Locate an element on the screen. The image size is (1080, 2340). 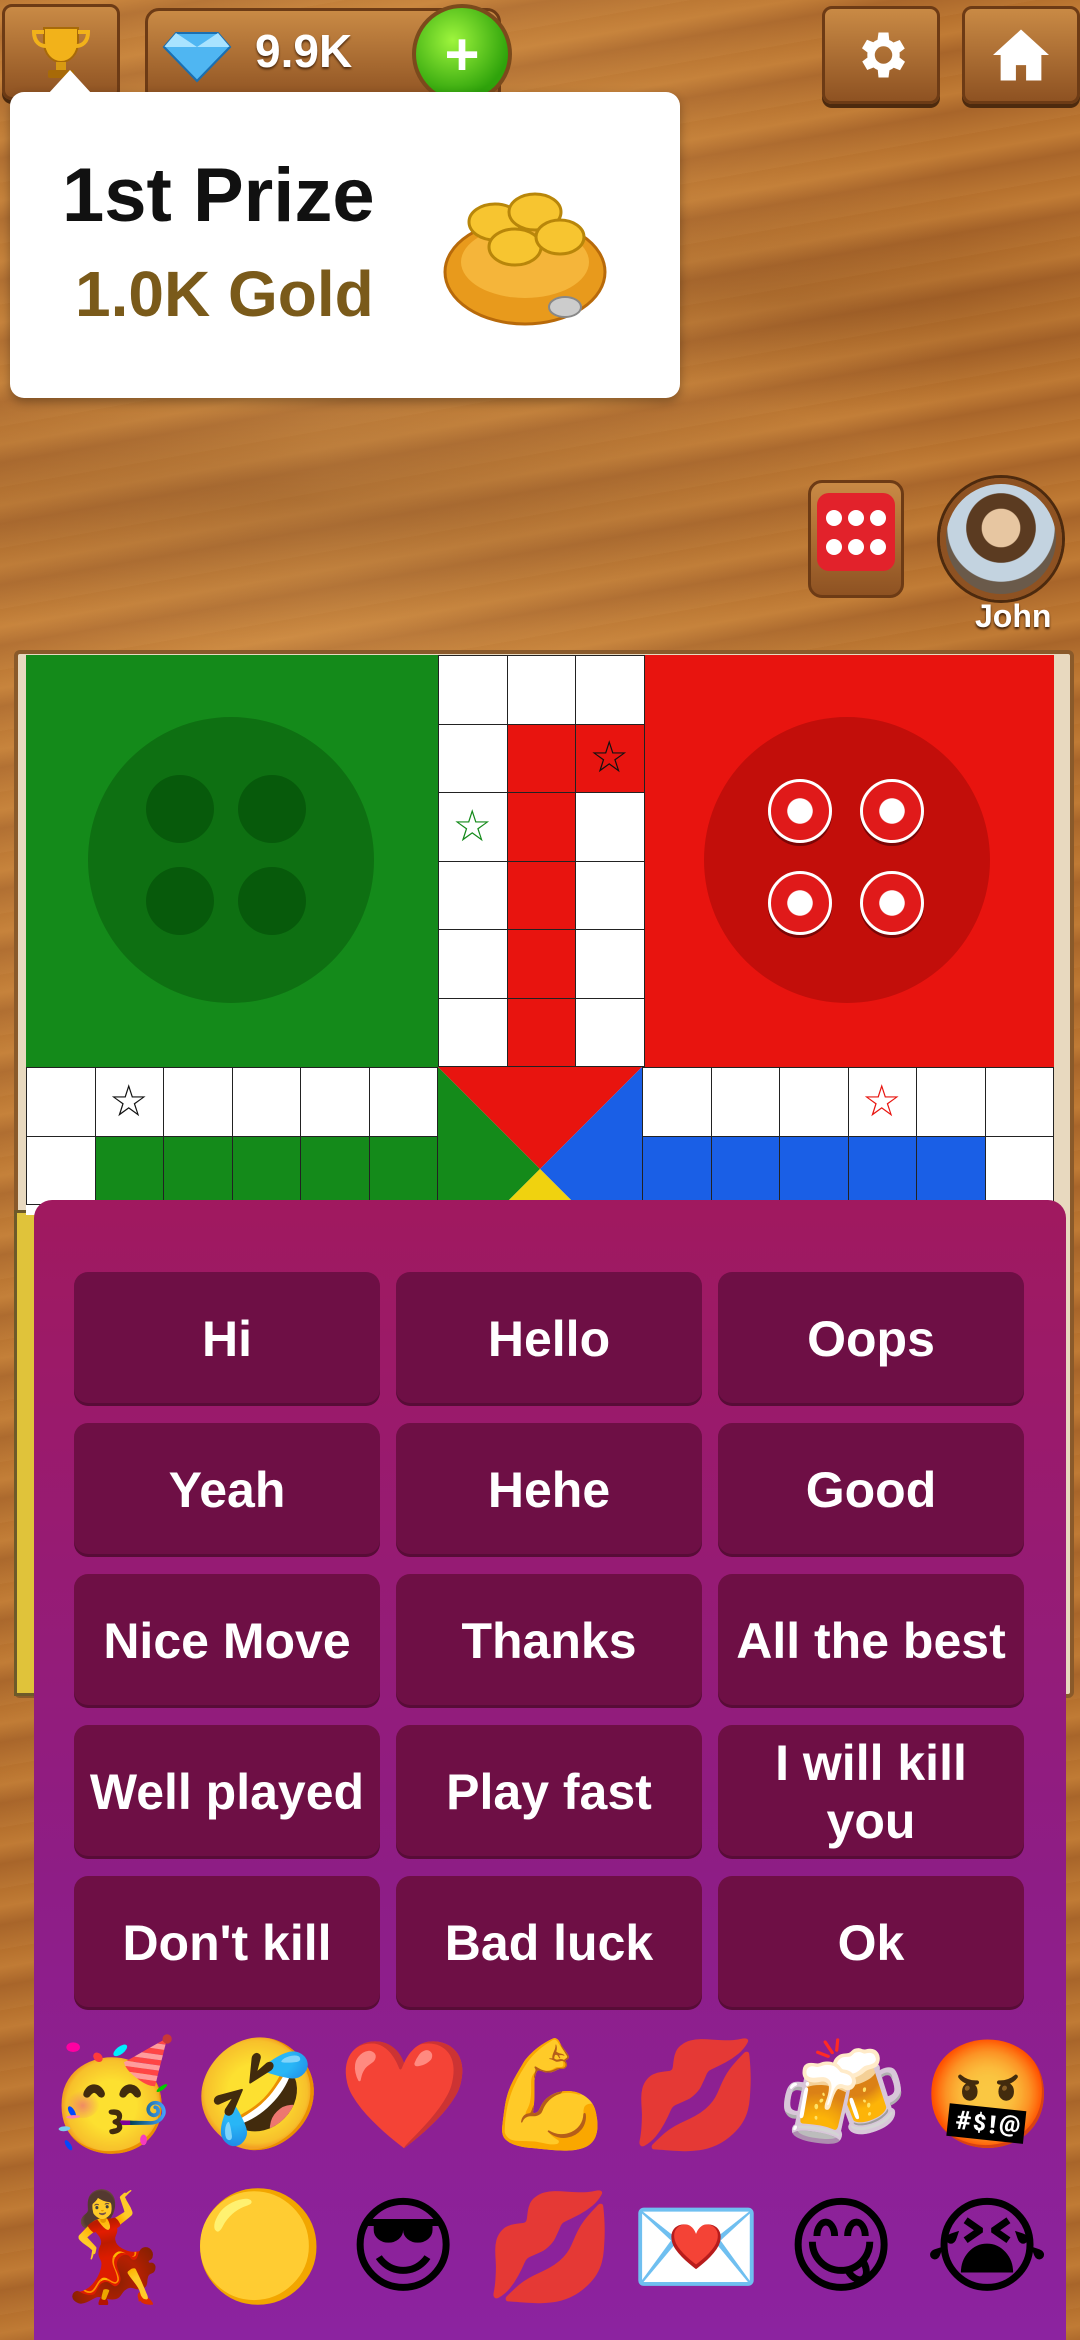
clinking-beer-emoji-button: 🍻 is located at coordinates (842, 2095).